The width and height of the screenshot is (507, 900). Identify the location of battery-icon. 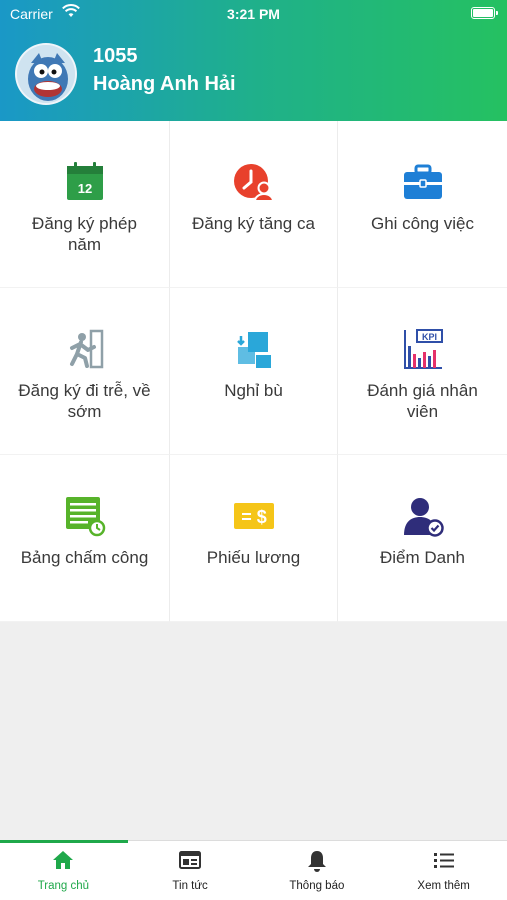
(484, 13).